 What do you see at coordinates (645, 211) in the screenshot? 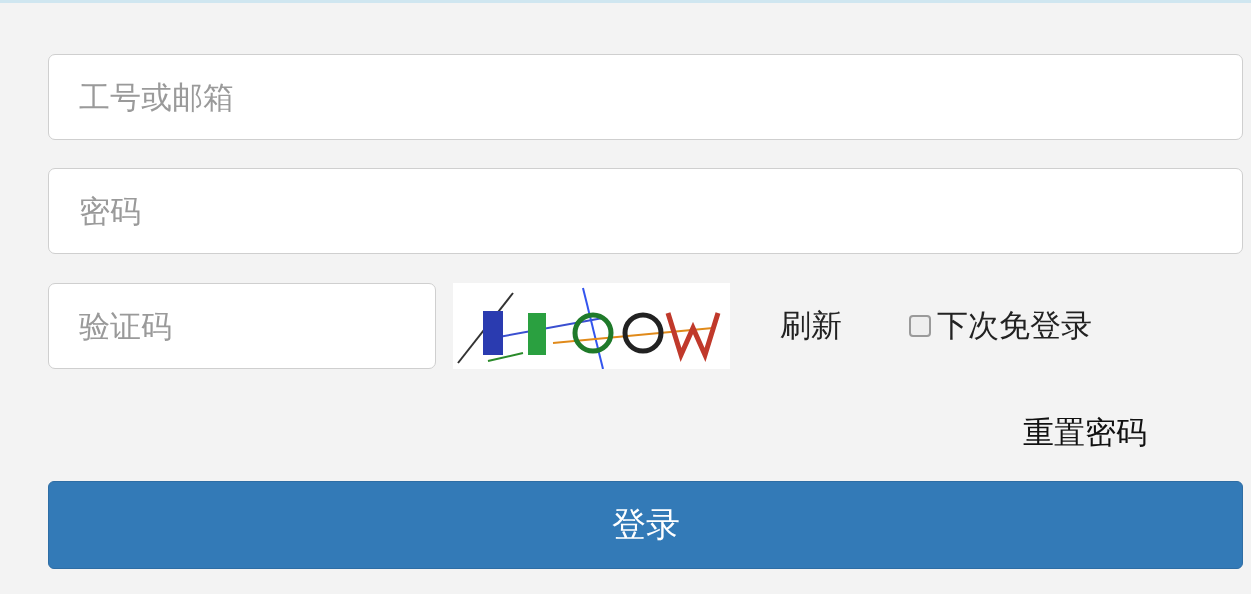
I see `input-field: 密码` at bounding box center [645, 211].